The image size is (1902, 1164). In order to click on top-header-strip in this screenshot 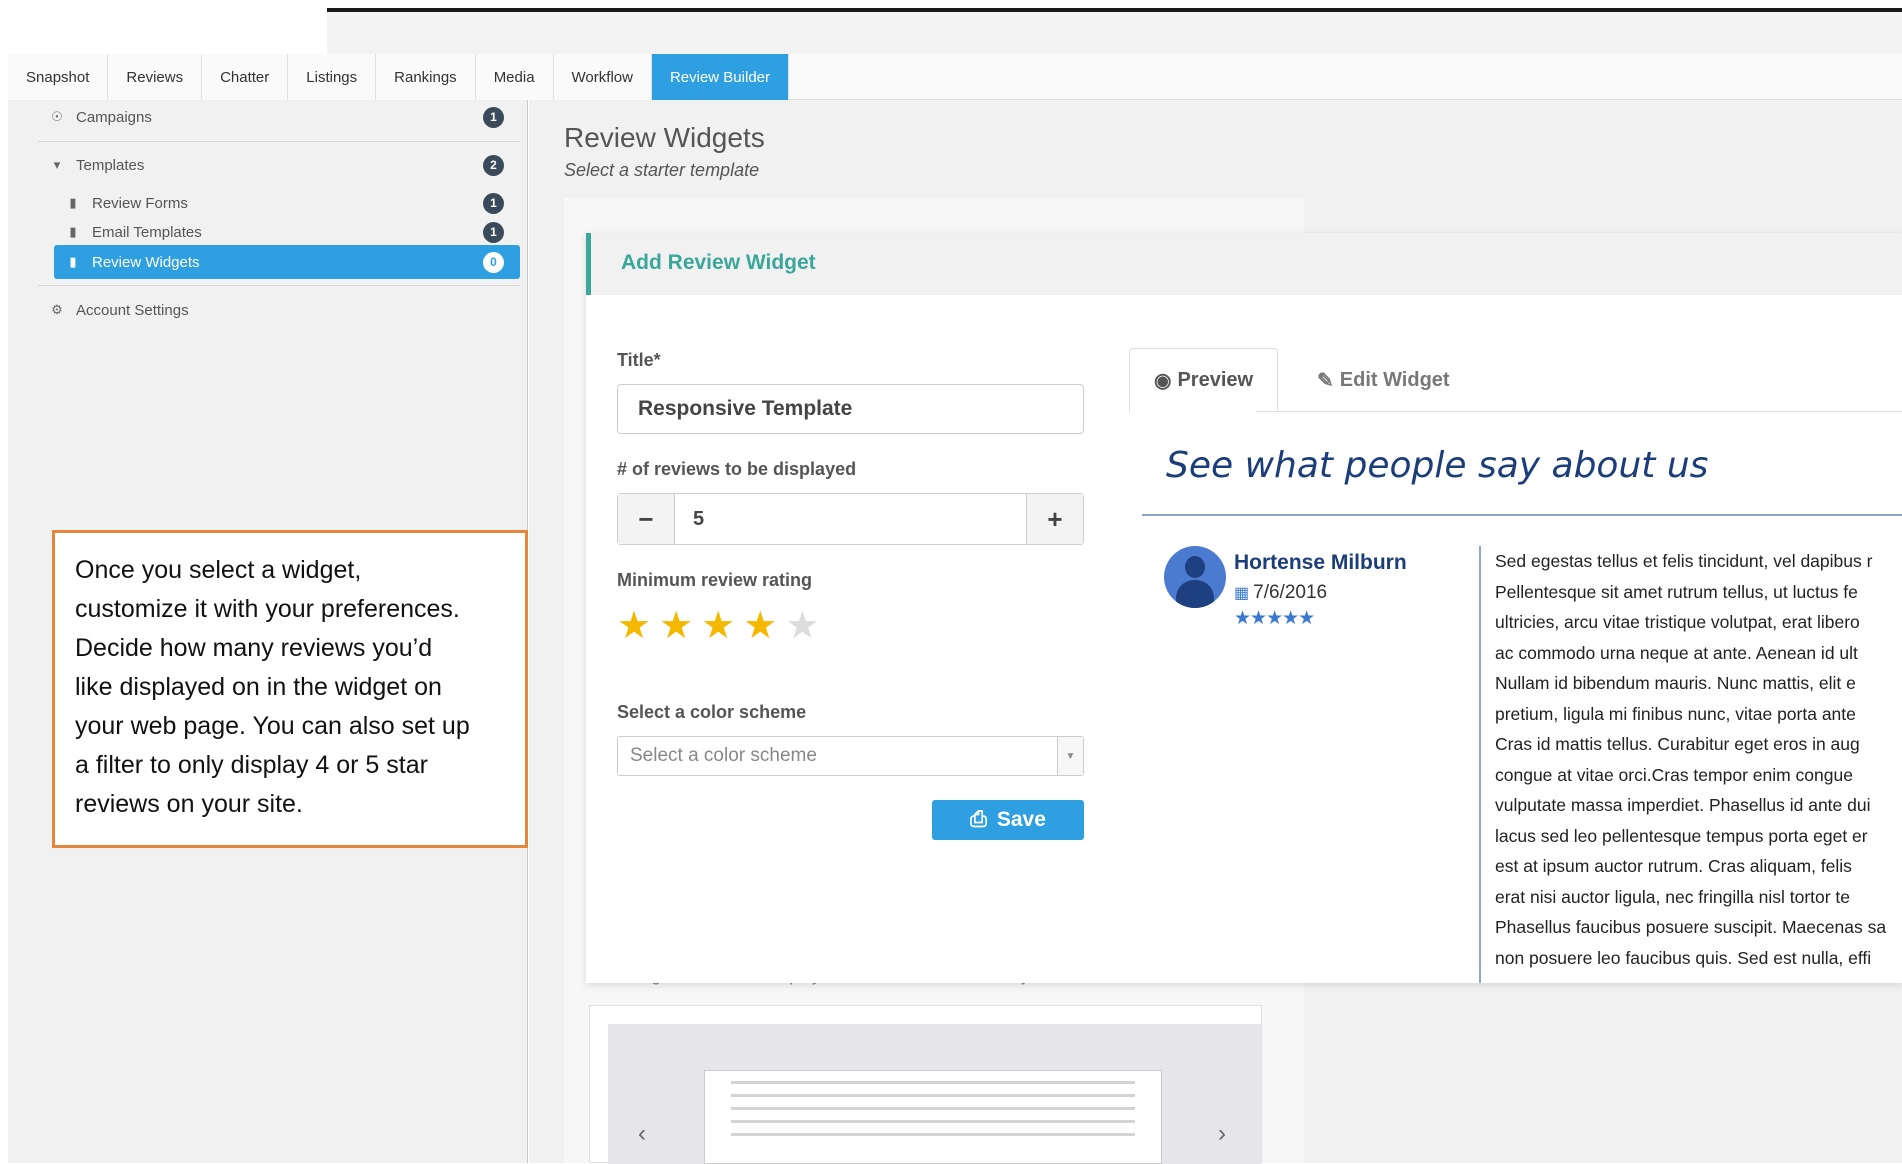, I will do `click(1114, 31)`.